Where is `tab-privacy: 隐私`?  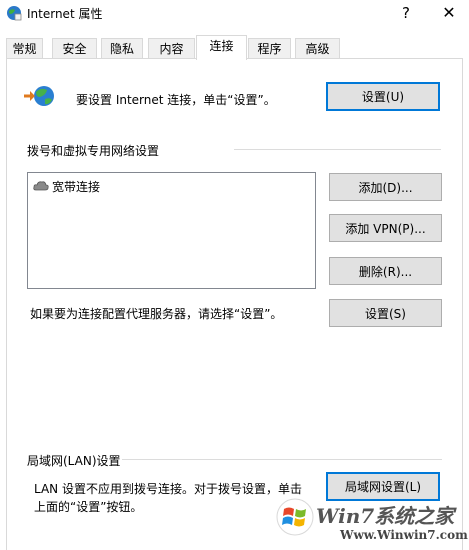
tab-privacy: 隐私 is located at coordinates (122, 48).